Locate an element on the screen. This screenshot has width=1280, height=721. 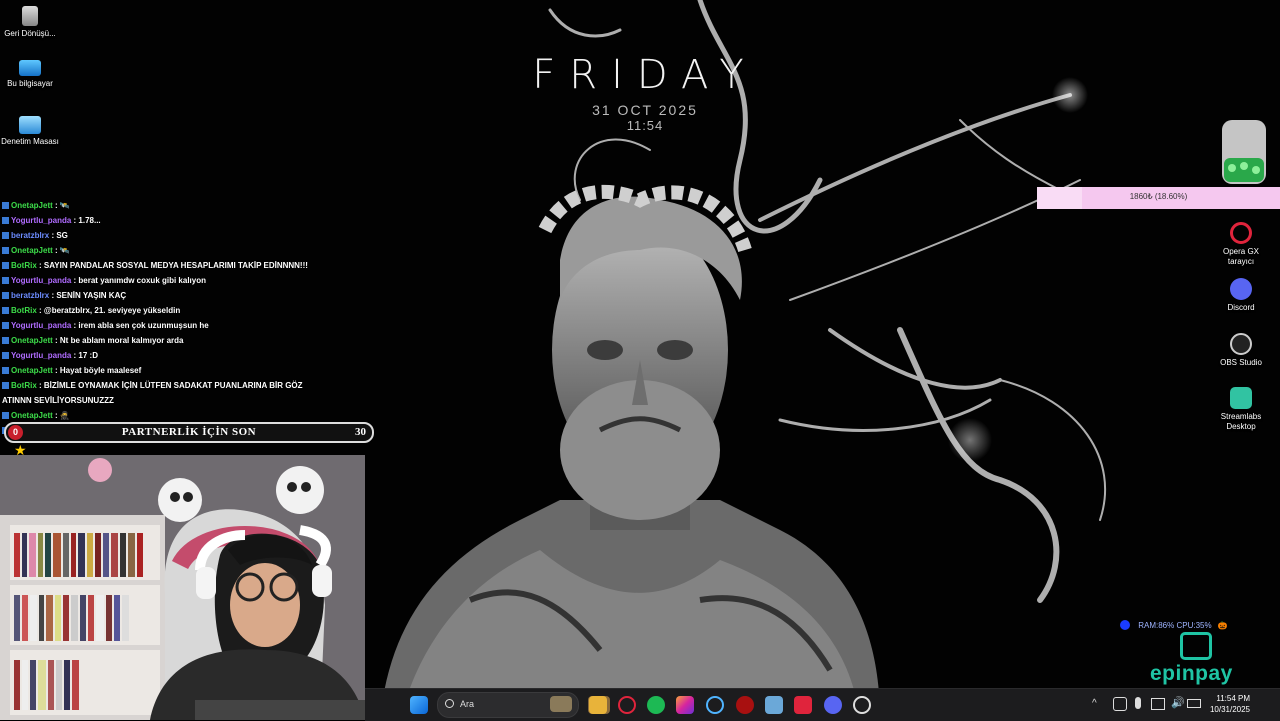
file-explorer-icon is located at coordinates (598, 705).